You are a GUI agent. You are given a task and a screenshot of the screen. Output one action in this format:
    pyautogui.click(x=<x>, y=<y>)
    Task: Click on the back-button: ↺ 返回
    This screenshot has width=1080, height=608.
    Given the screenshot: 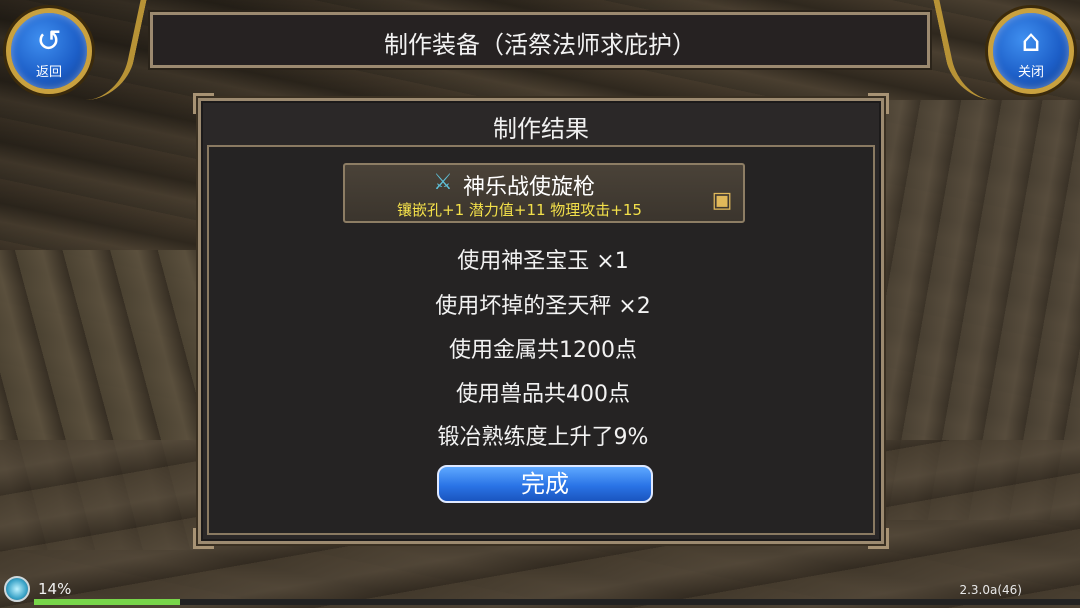 What is the action you would take?
    pyautogui.click(x=49, y=51)
    